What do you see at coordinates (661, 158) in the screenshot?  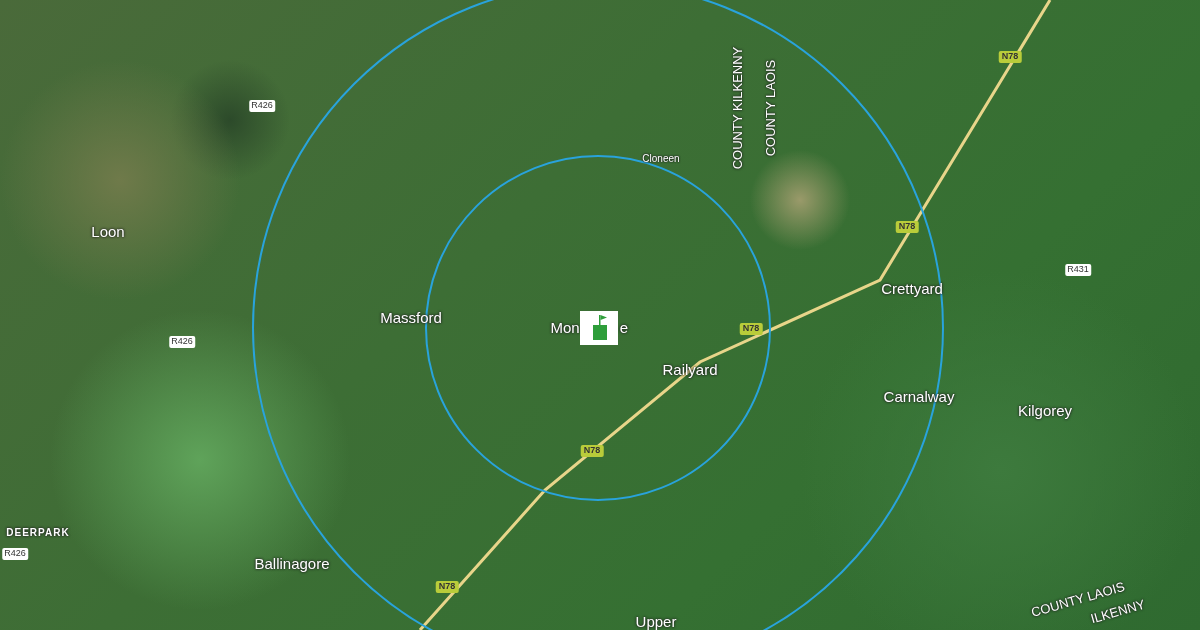 I see `place-label: Cloneen` at bounding box center [661, 158].